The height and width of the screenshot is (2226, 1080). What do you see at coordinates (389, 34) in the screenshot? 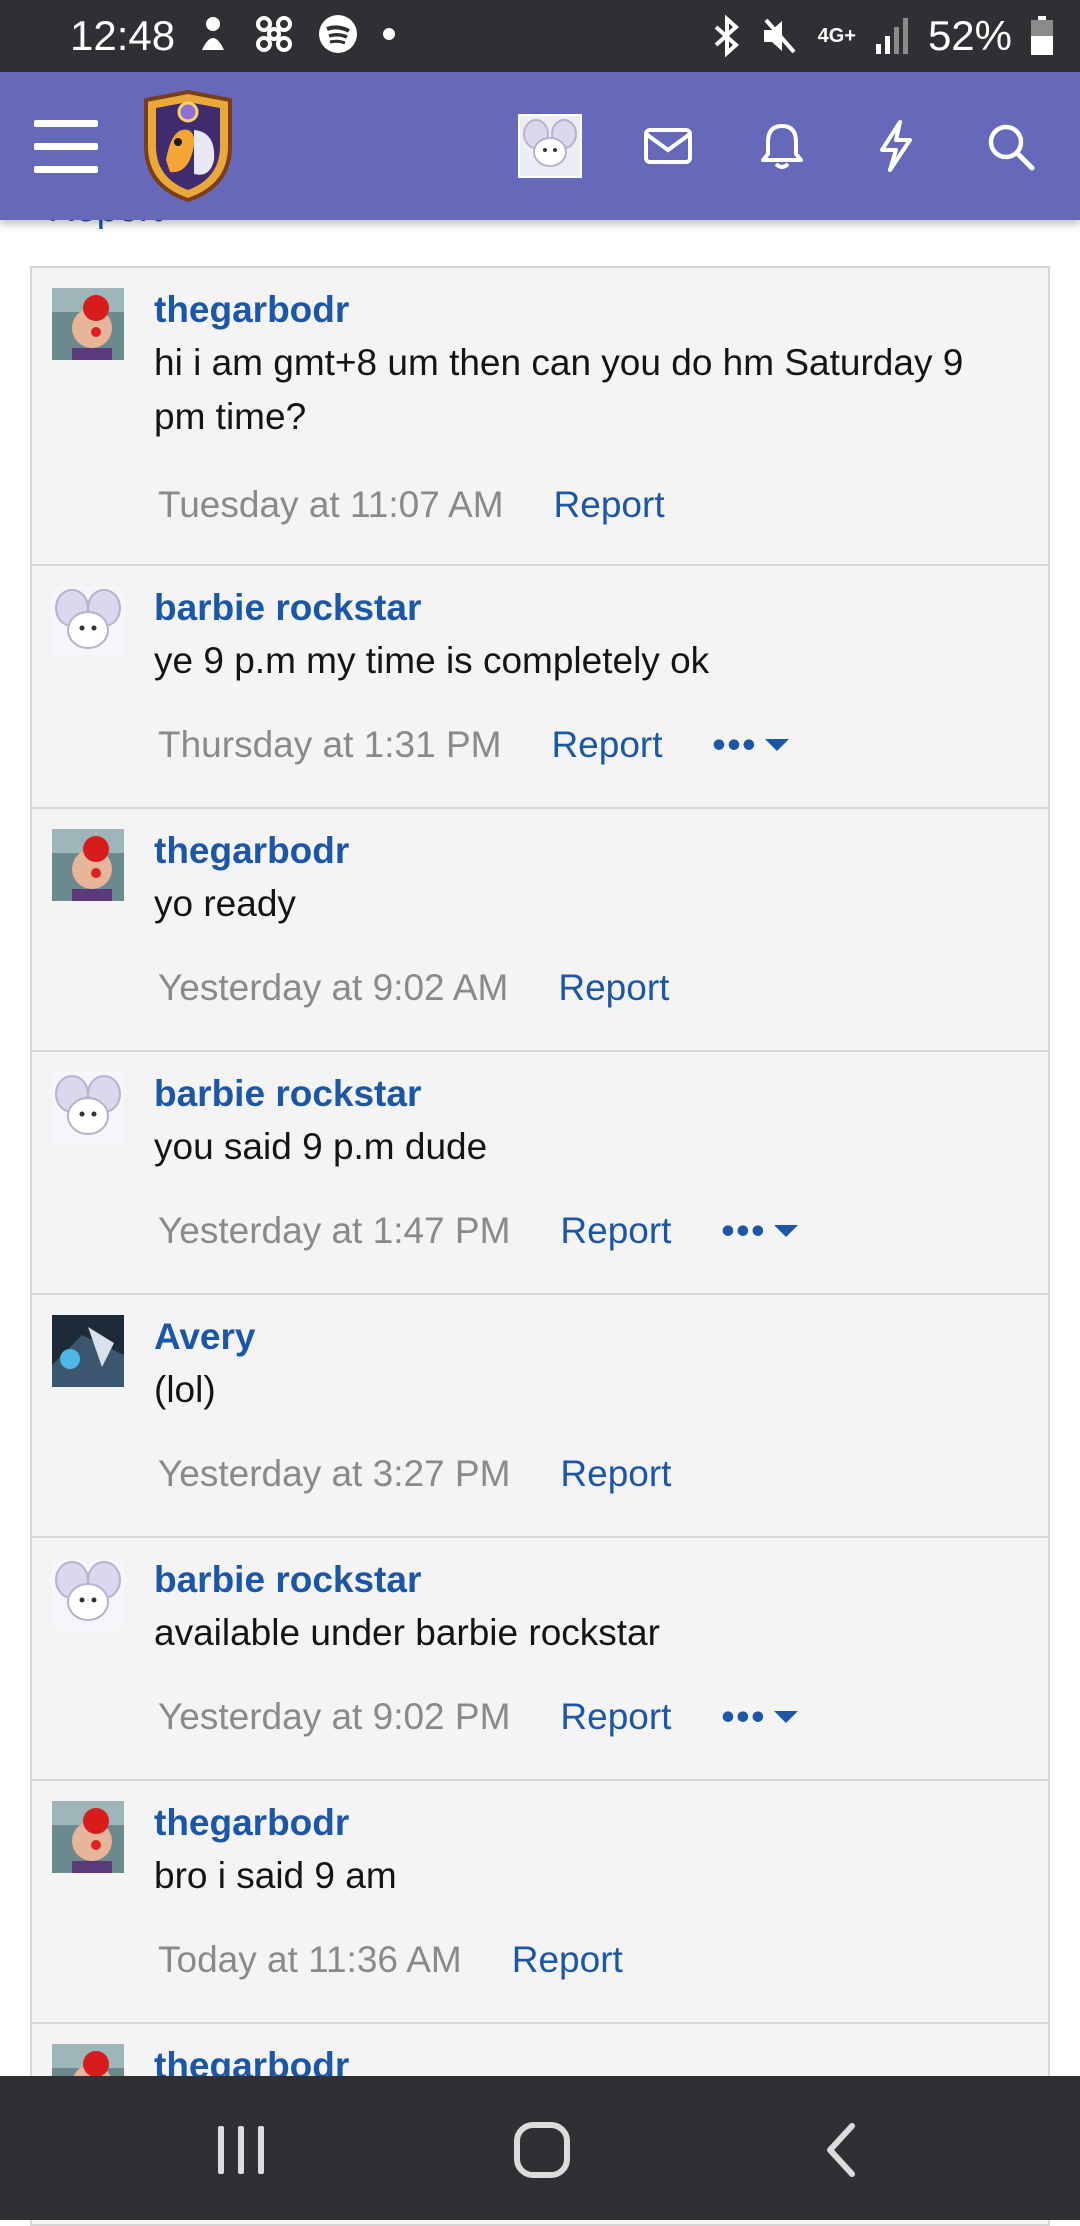
I see `dot-icon` at bounding box center [389, 34].